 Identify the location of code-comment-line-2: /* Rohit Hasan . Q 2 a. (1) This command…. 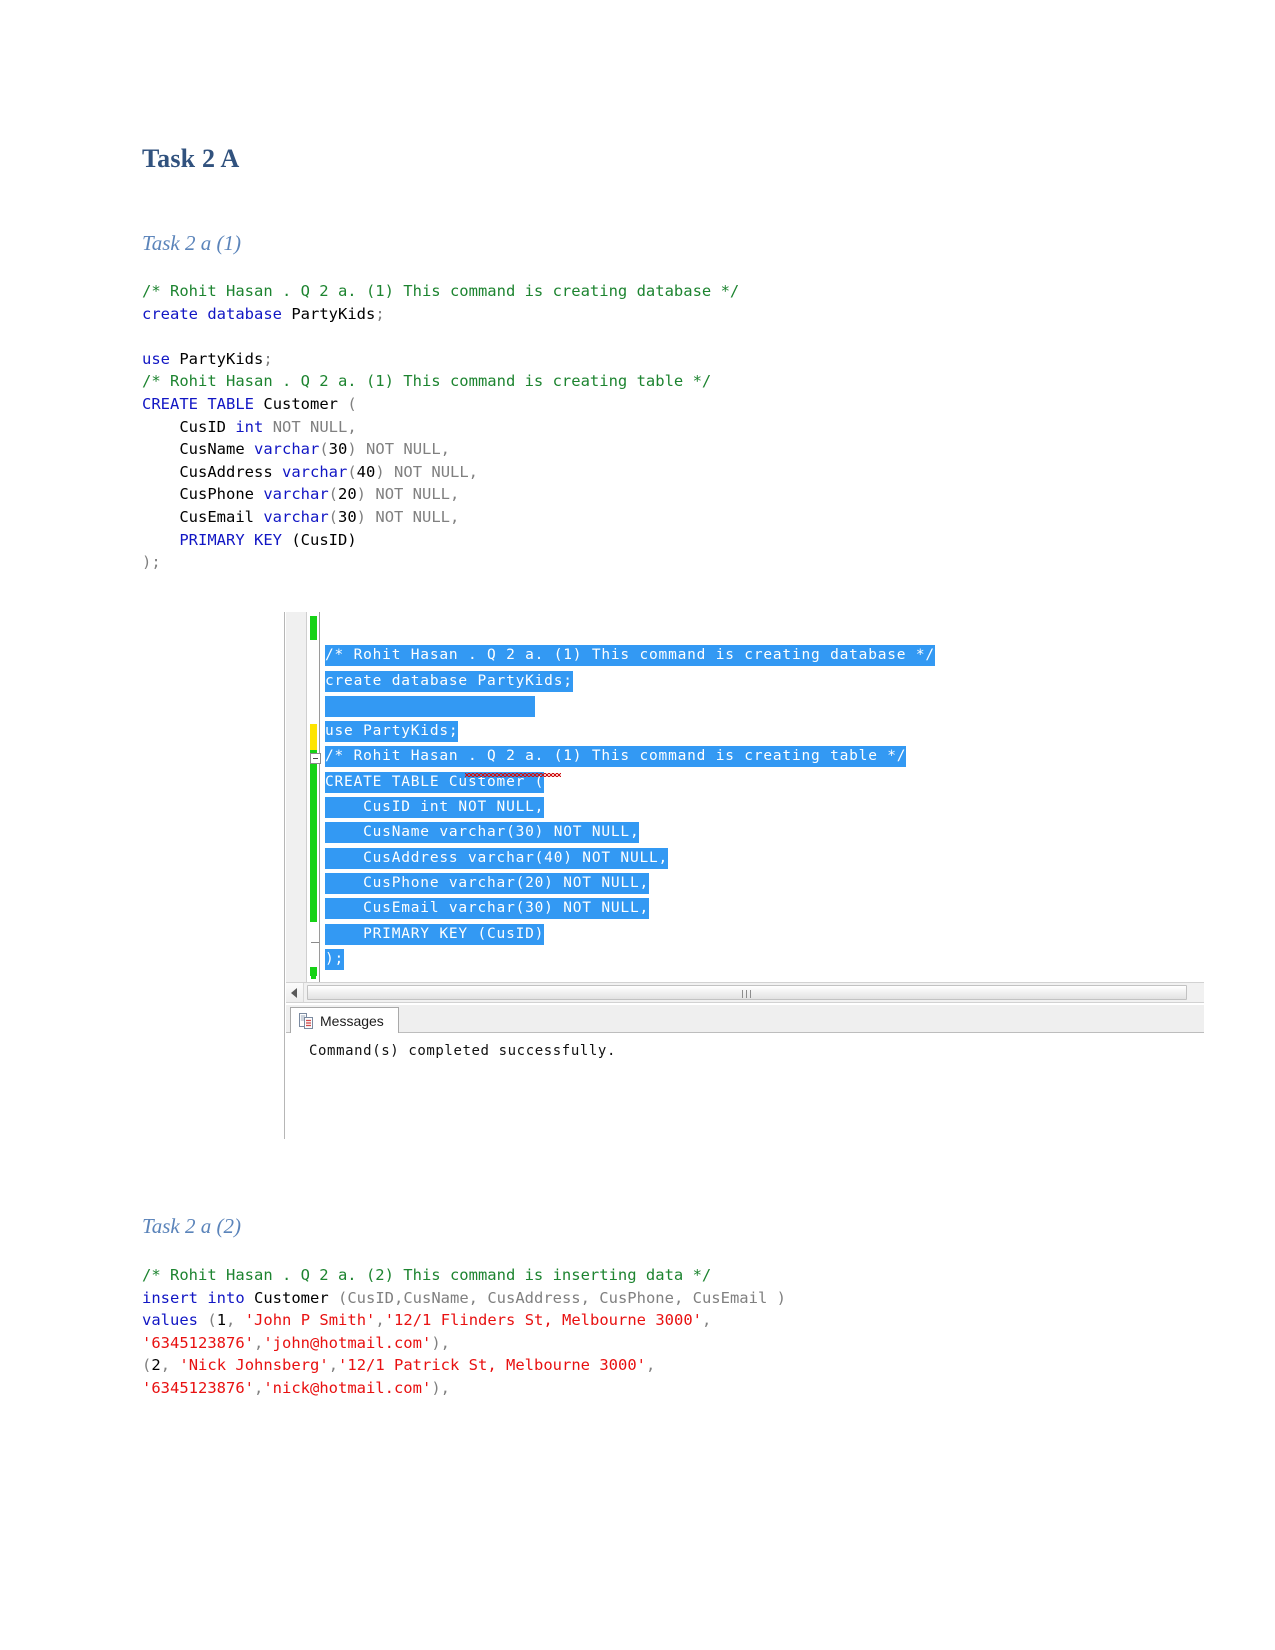
(427, 381).